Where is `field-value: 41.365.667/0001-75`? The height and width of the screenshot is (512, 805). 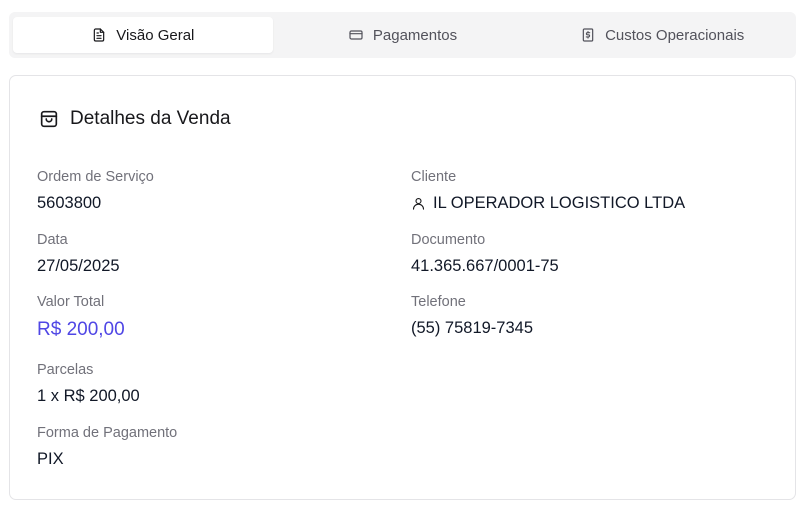 field-value: 41.365.667/0001-75 is located at coordinates (485, 266).